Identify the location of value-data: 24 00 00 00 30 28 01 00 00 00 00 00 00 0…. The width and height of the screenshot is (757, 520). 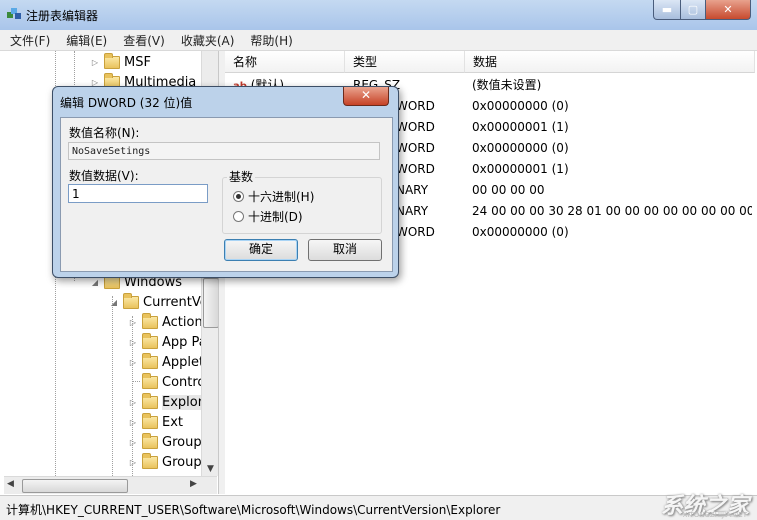
(612, 211).